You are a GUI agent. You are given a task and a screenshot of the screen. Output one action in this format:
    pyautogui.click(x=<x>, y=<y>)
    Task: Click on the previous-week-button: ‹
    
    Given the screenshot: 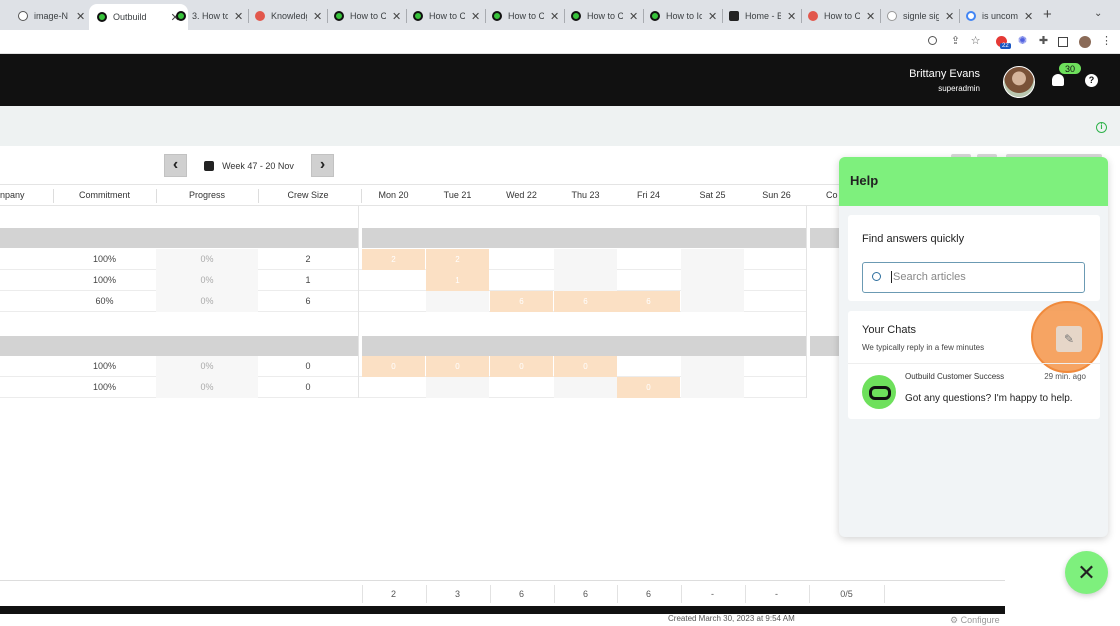 What is the action you would take?
    pyautogui.click(x=175, y=165)
    